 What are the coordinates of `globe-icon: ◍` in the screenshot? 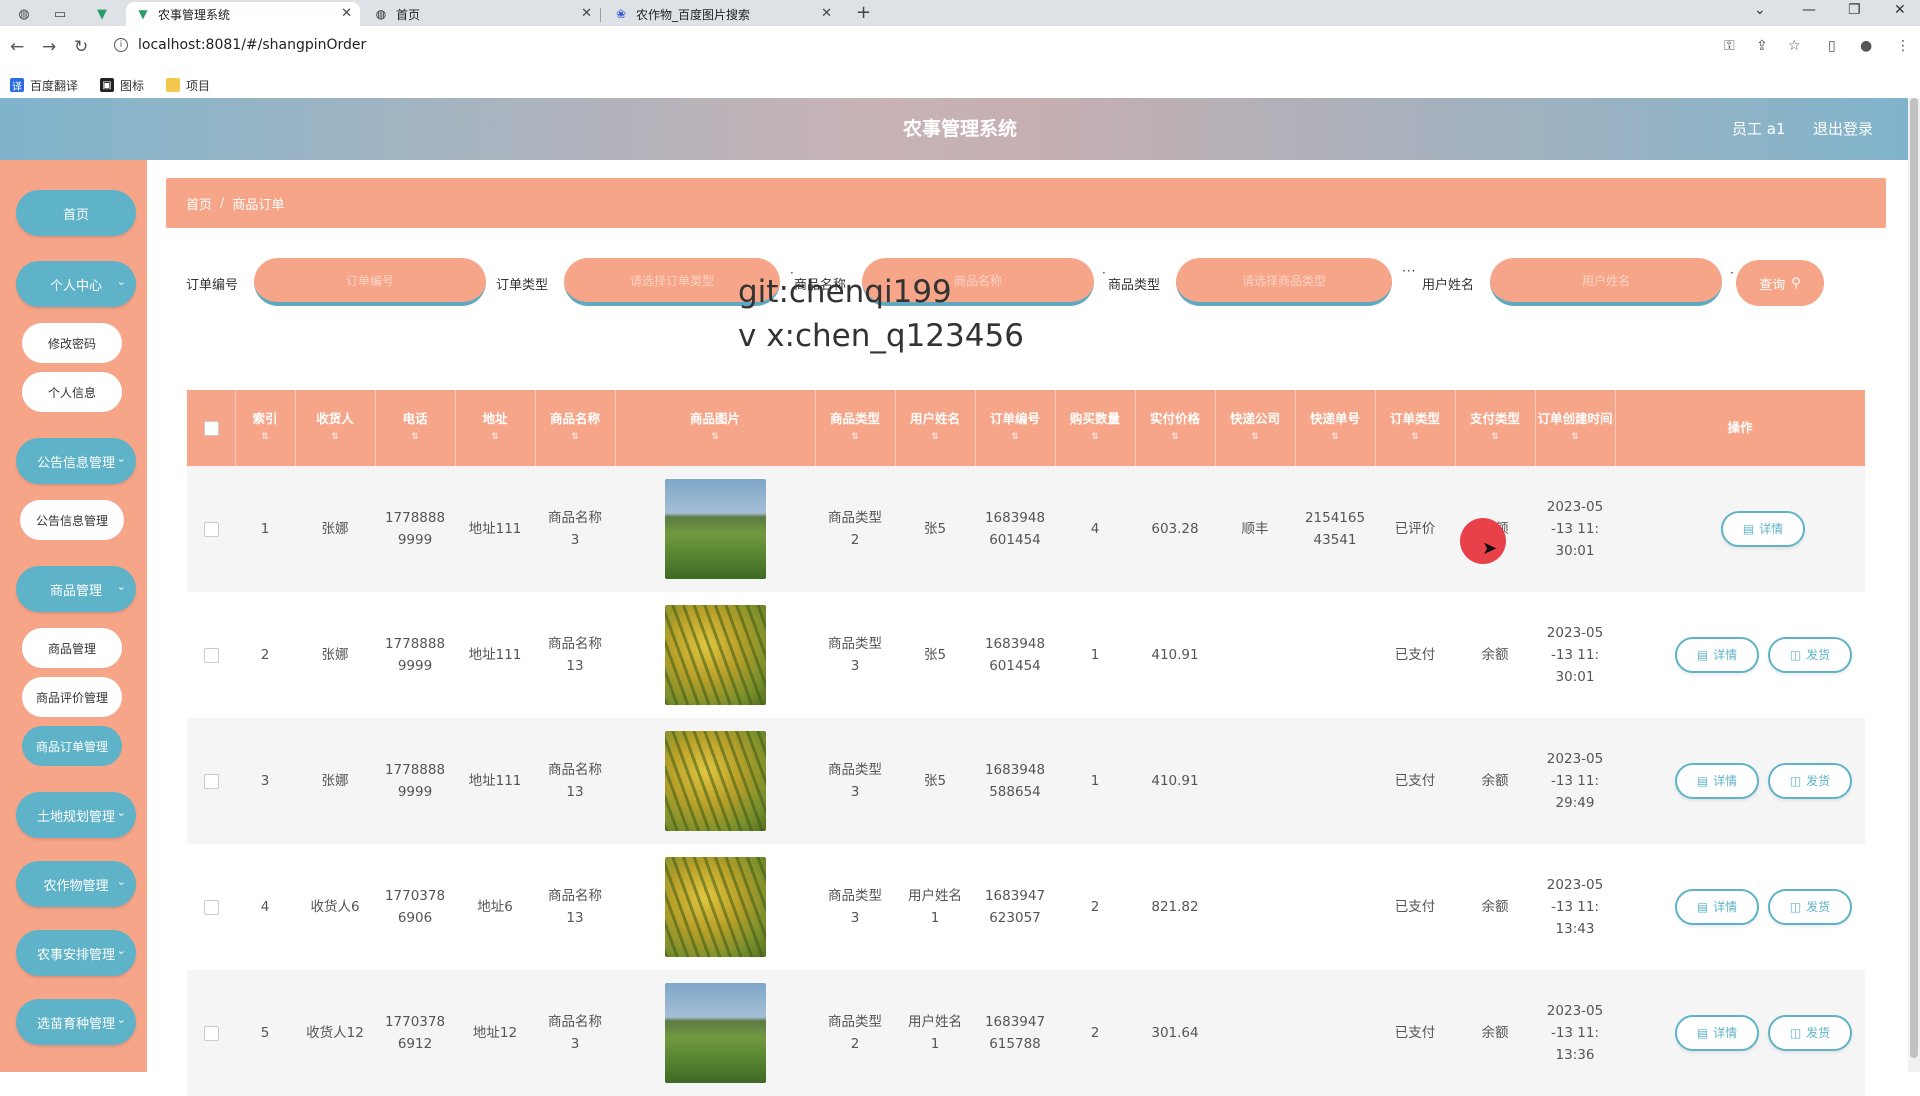 It's located at (24, 14).